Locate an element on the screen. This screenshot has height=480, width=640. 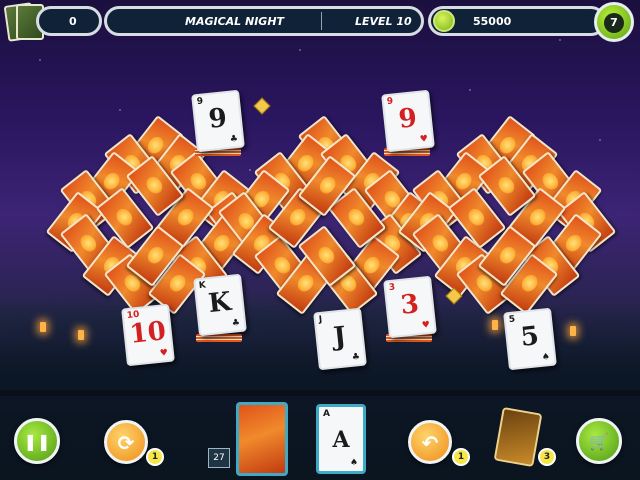
card-nine-clubs: 9 9 ♣ is located at coordinates (218, 121).